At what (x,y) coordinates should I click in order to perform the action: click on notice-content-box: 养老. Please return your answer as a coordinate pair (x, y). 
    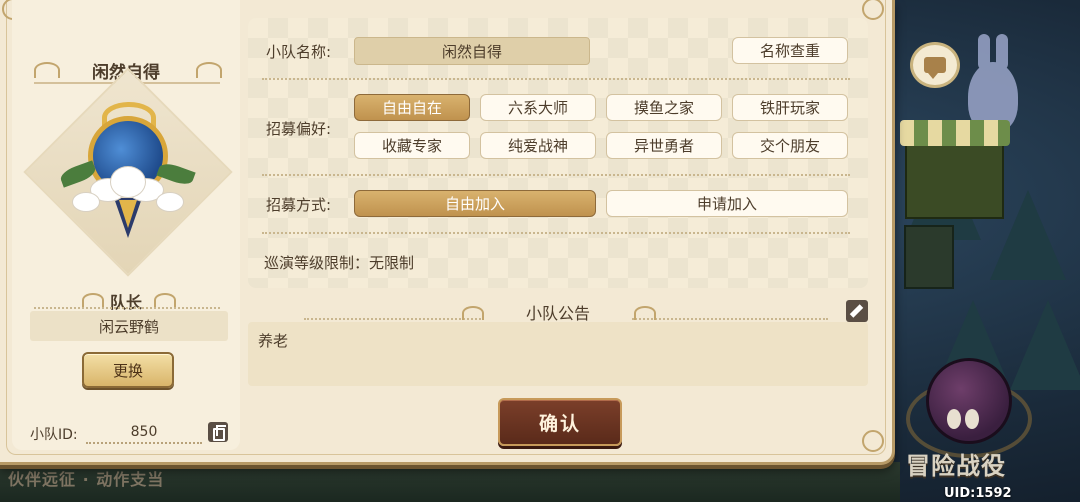
    Looking at the image, I should click on (558, 354).